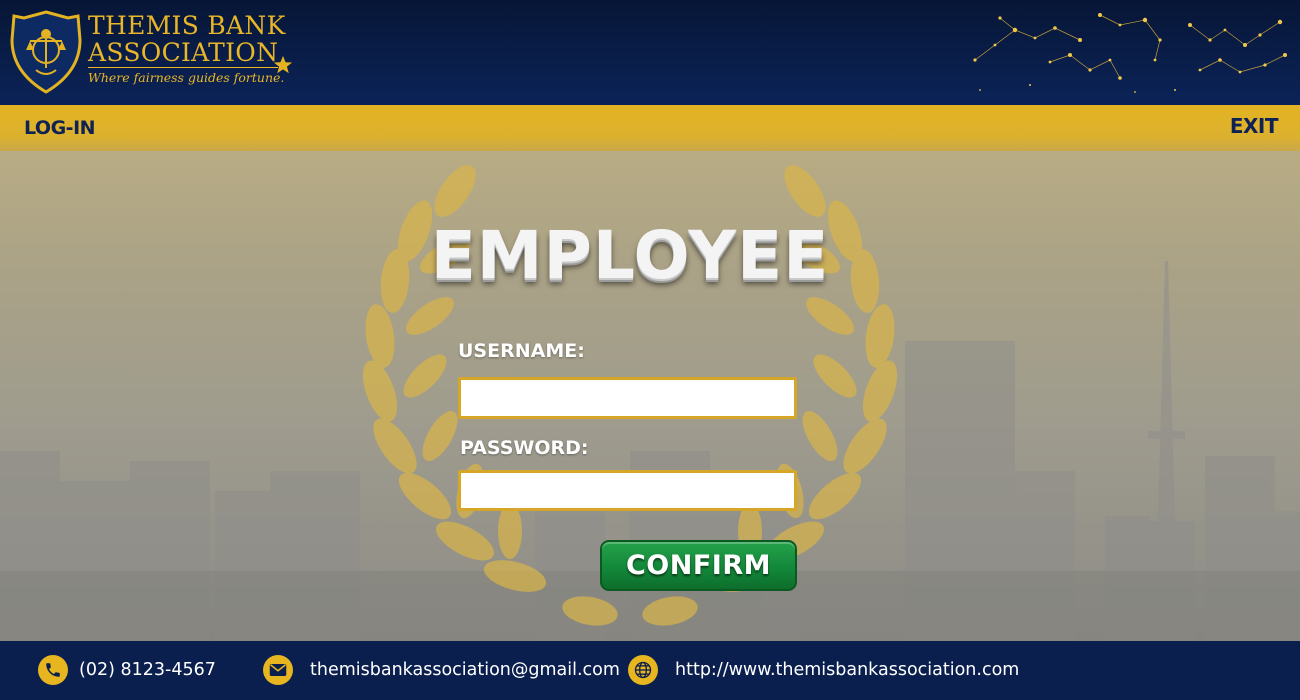 Image resolution: width=1300 pixels, height=700 pixels. What do you see at coordinates (521, 351) in the screenshot?
I see `username-label: USERNAME:` at bounding box center [521, 351].